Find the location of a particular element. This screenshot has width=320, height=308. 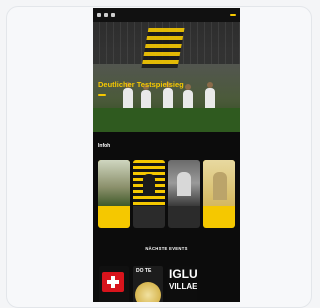

menu-icons is located at coordinates (106, 15).